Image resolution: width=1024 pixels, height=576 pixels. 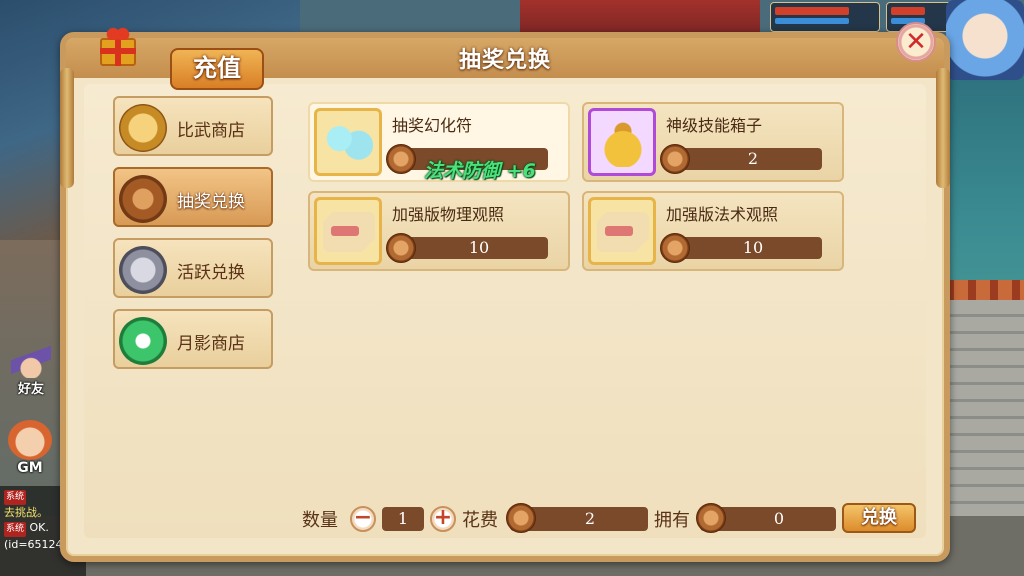 I want to click on minus-icon: −, so click(x=363, y=517).